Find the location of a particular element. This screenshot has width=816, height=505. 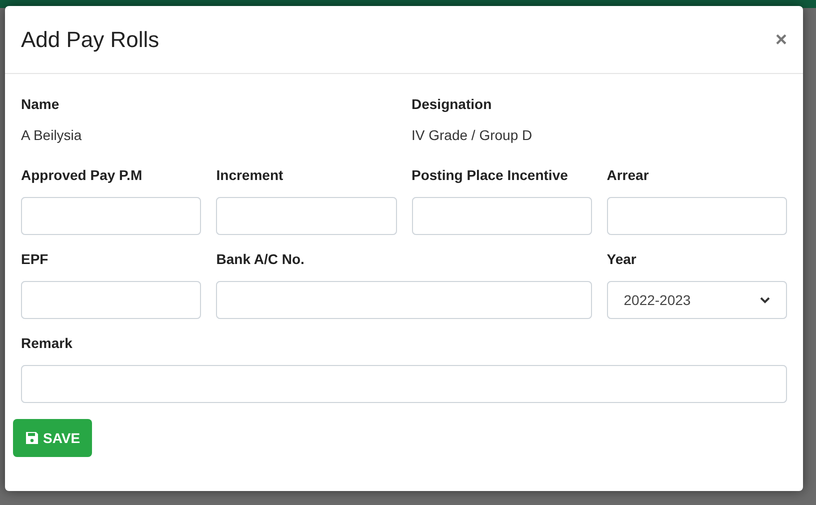

field-label: Bank A/C No. is located at coordinates (261, 259).